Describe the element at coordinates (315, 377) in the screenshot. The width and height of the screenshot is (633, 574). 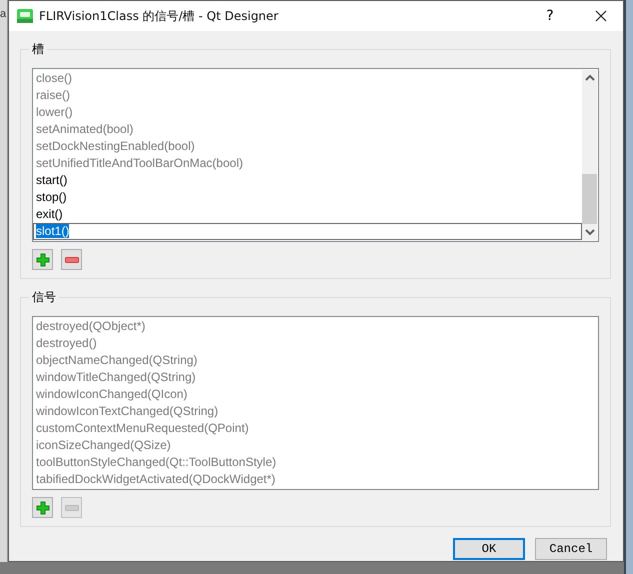
I see `list-item: windowTitleChanged(QString)` at that location.